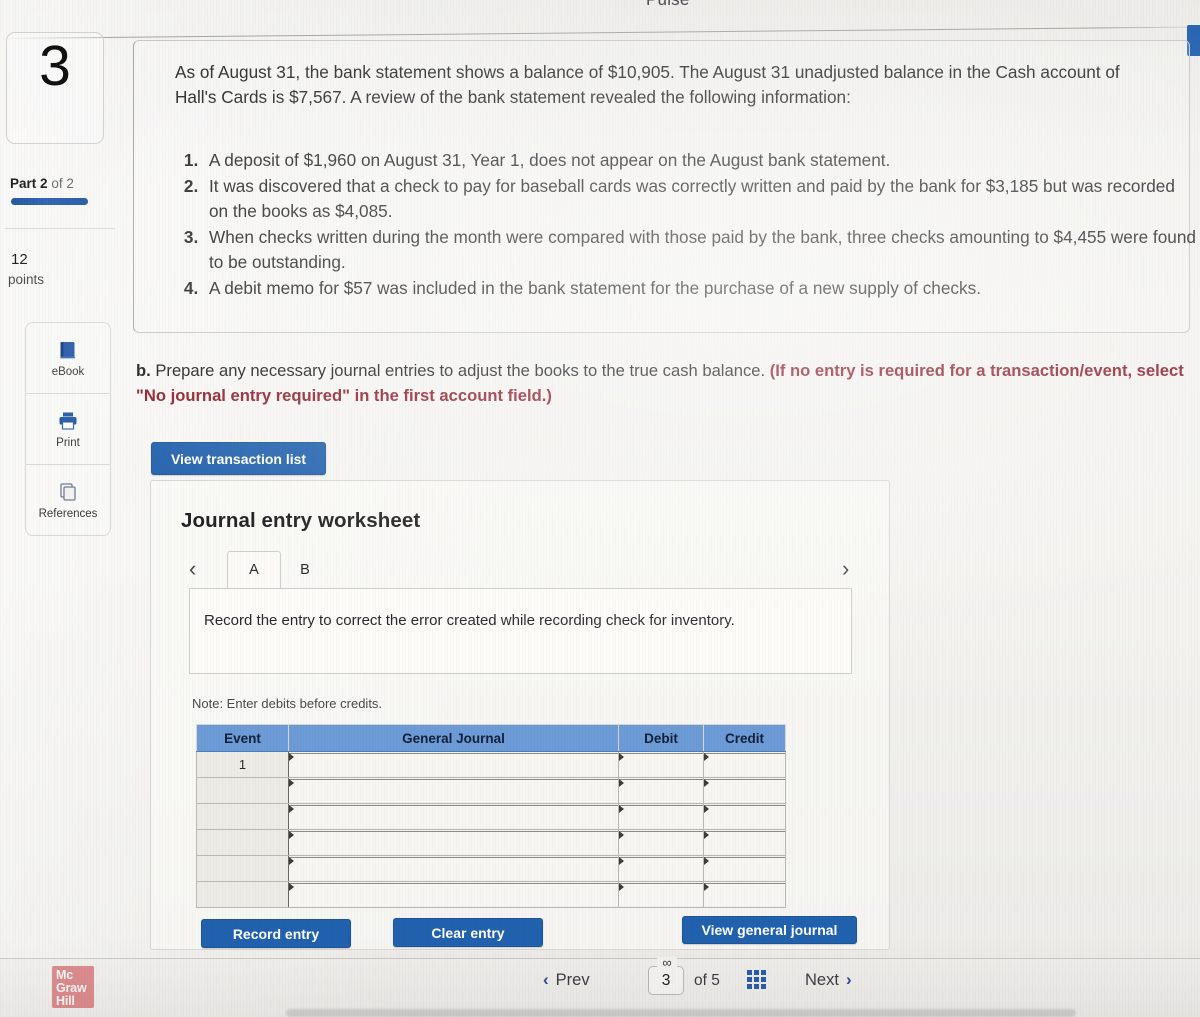  Describe the element at coordinates (23, 183) in the screenshot. I see `part-prefix: Part` at that location.